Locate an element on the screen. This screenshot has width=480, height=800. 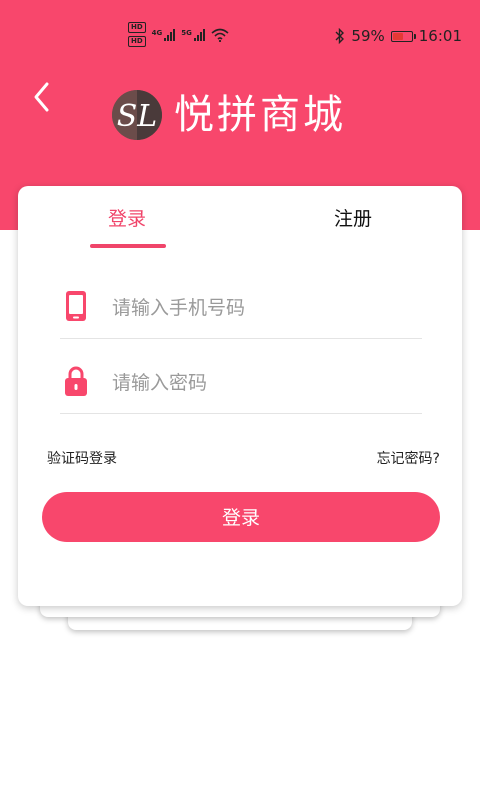
phone-field is located at coordinates (241, 307).